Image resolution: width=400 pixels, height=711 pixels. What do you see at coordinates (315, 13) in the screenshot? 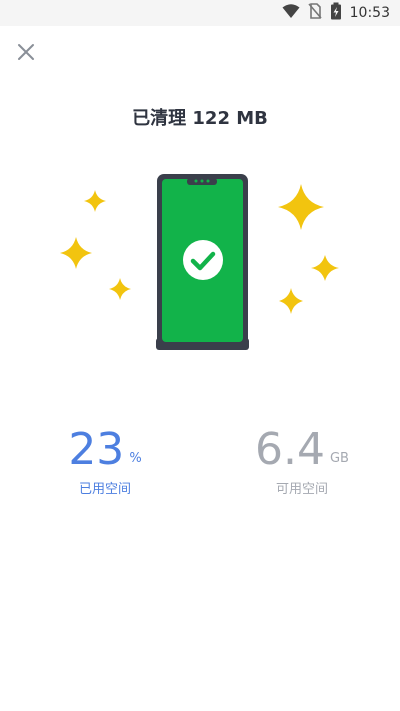
I see `no-sim-icon` at bounding box center [315, 13].